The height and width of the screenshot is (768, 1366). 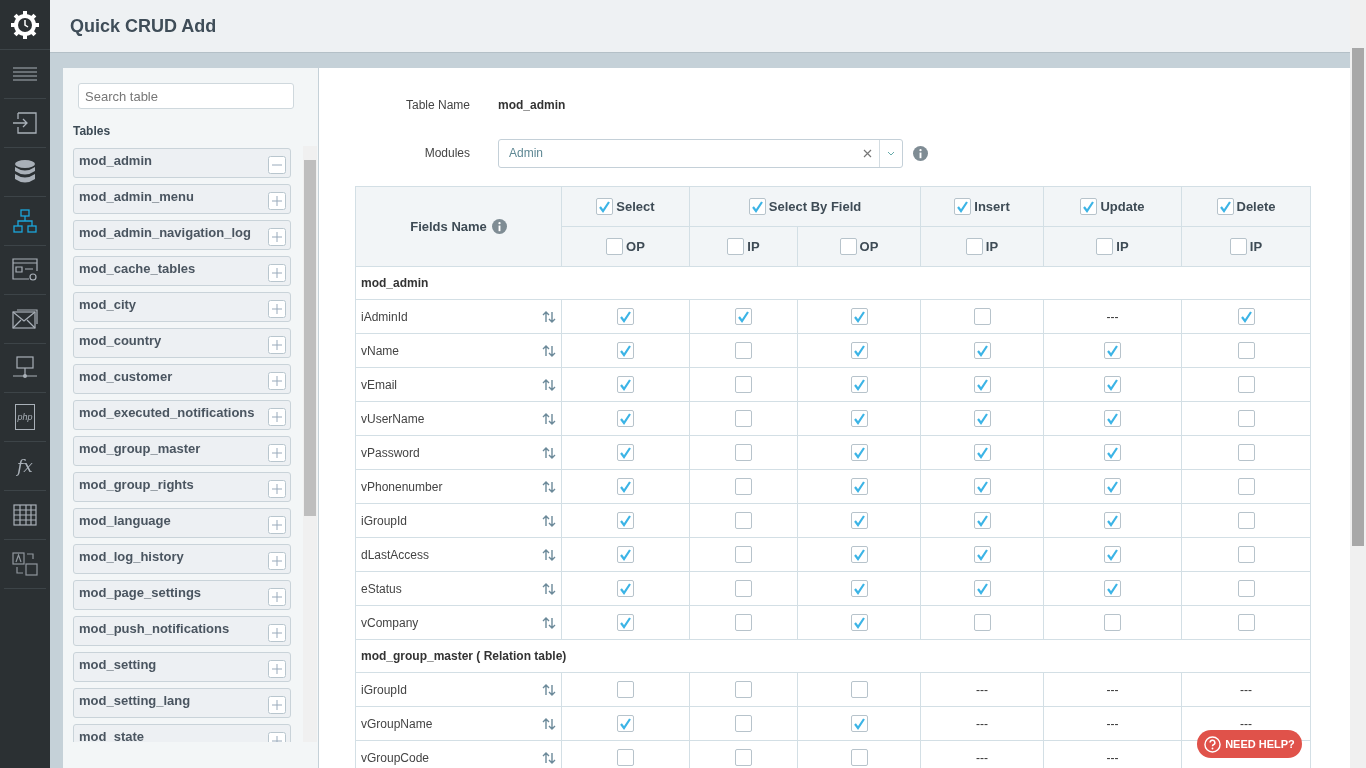 I want to click on clear-icon, so click(x=867, y=153).